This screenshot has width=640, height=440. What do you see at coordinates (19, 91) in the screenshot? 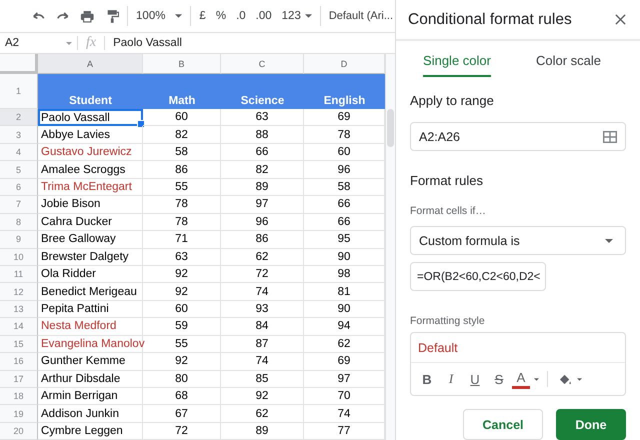
I see `row-number: 1` at bounding box center [19, 91].